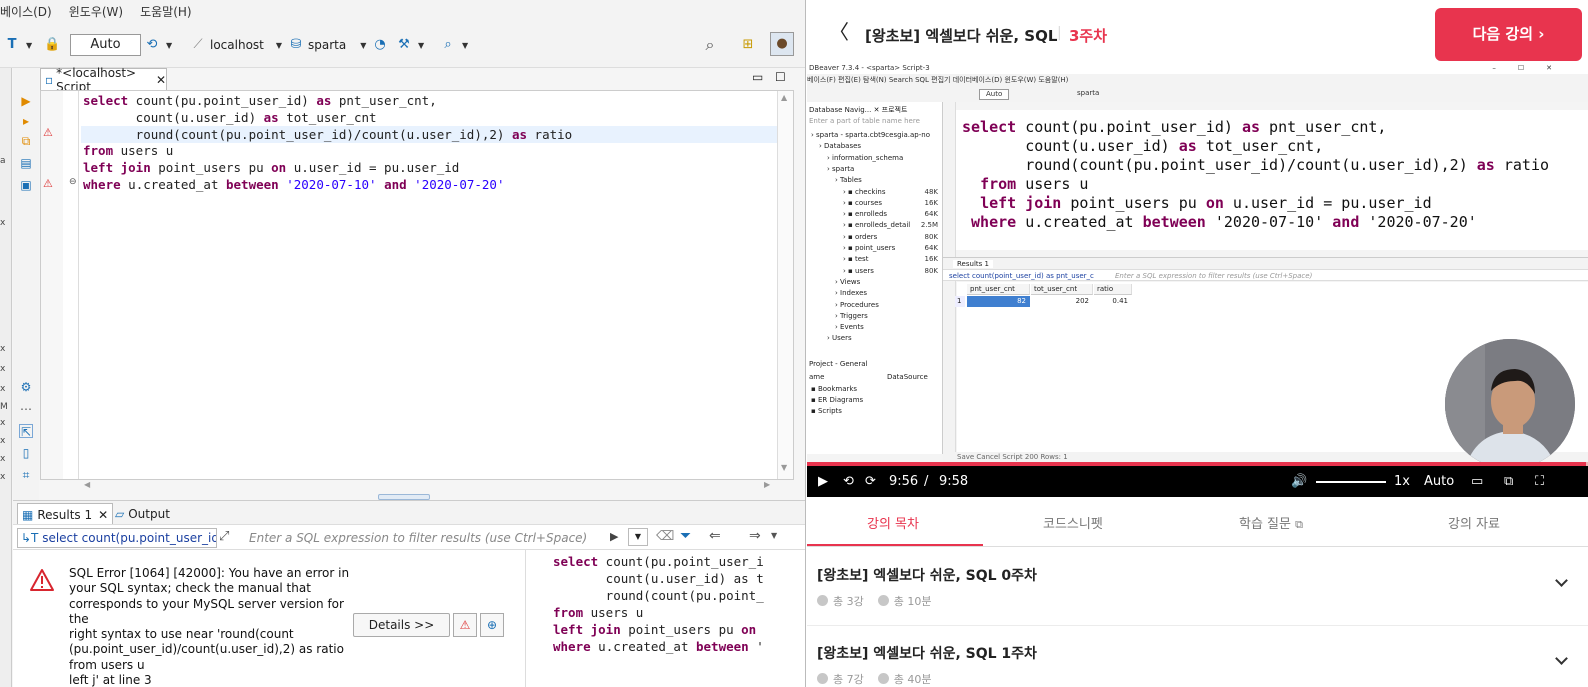 This screenshot has height=687, width=1588. Describe the element at coordinates (638, 537) in the screenshot. I see `history-dropdown-icon: ▼` at that location.